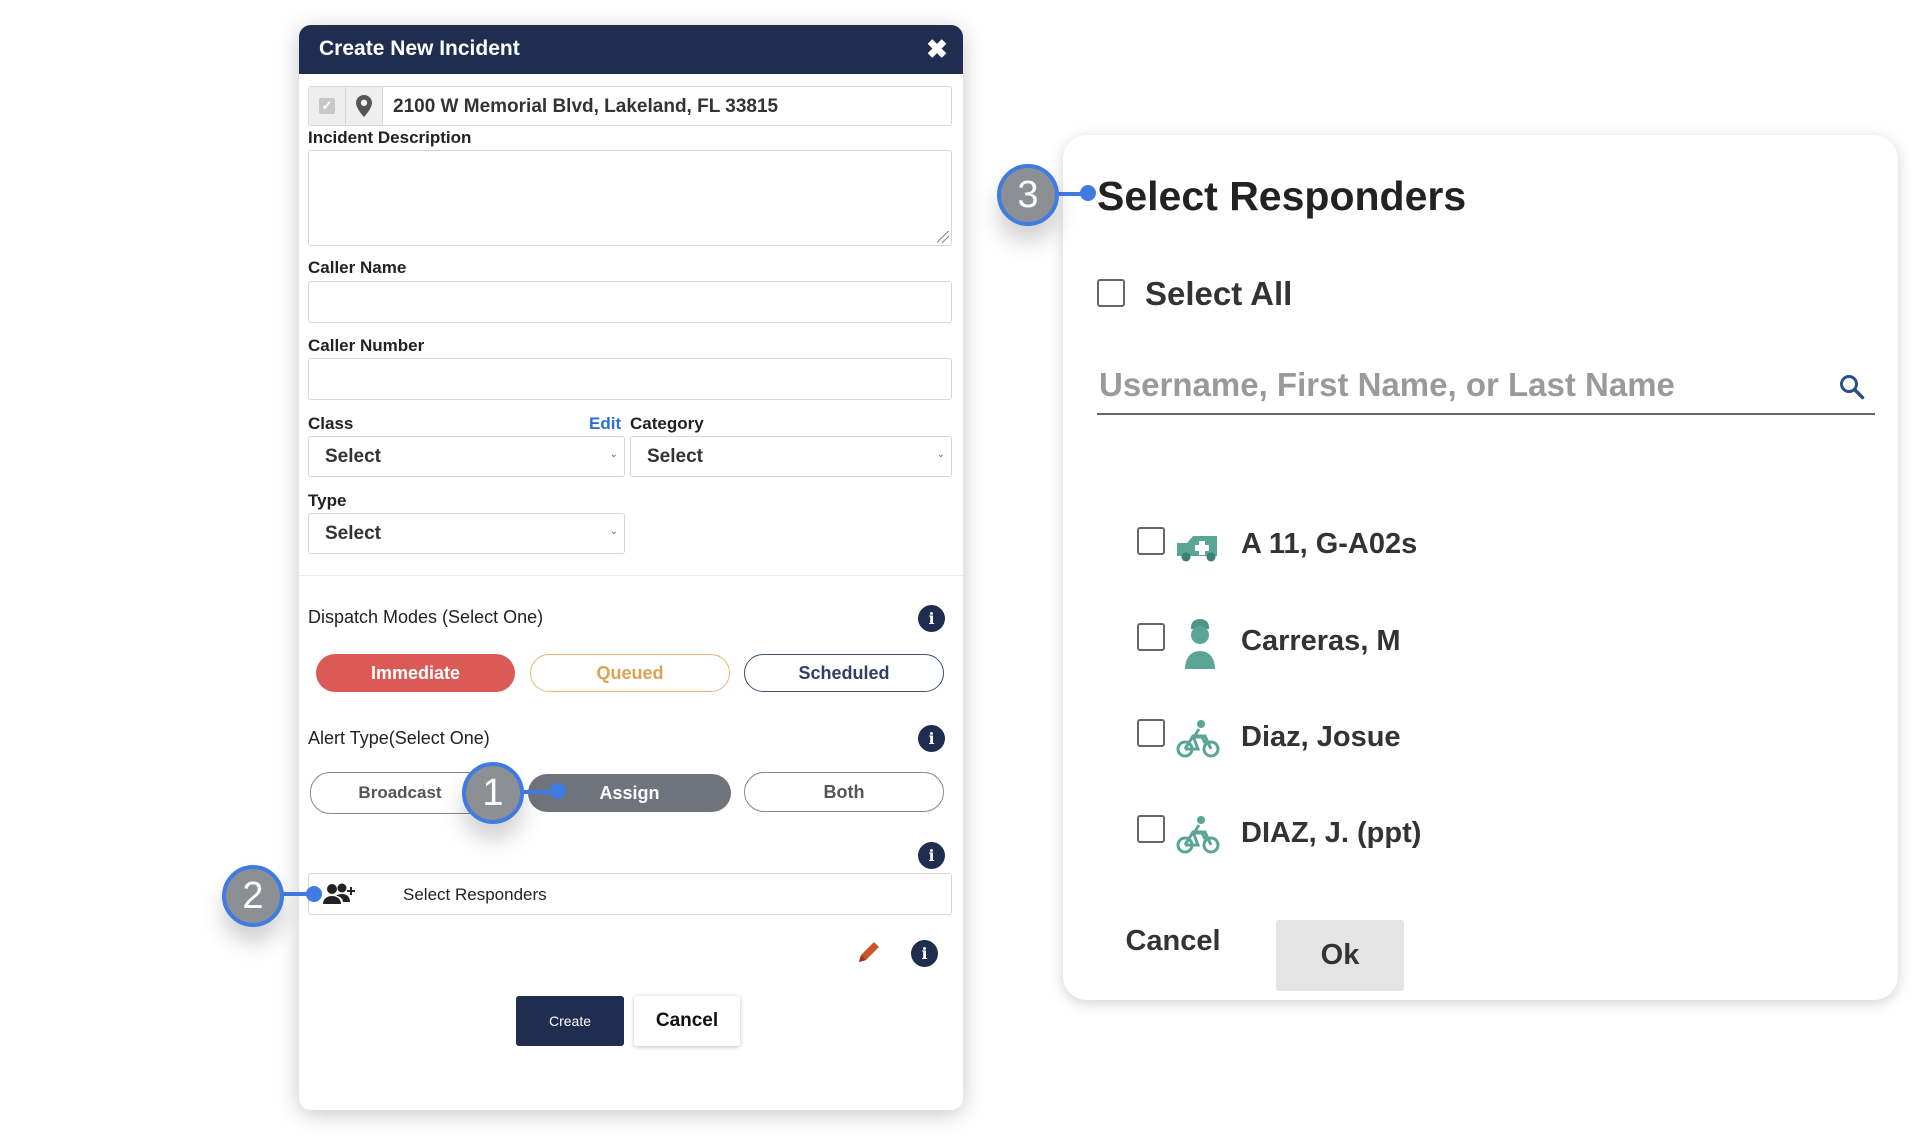 This screenshot has height=1145, width=1920. Describe the element at coordinates (1852, 389) in the screenshot. I see `search-icon` at that location.